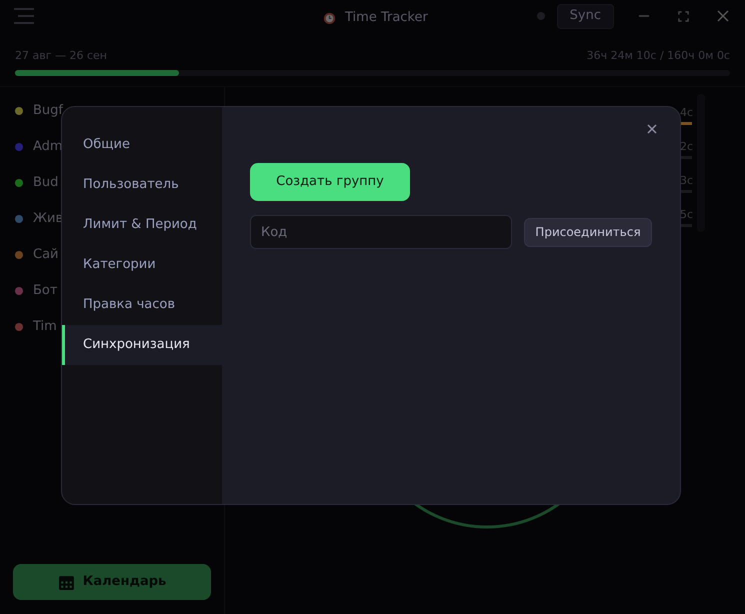 The image size is (745, 614). What do you see at coordinates (45, 183) in the screenshot?
I see `category-label: Bud` at bounding box center [45, 183].